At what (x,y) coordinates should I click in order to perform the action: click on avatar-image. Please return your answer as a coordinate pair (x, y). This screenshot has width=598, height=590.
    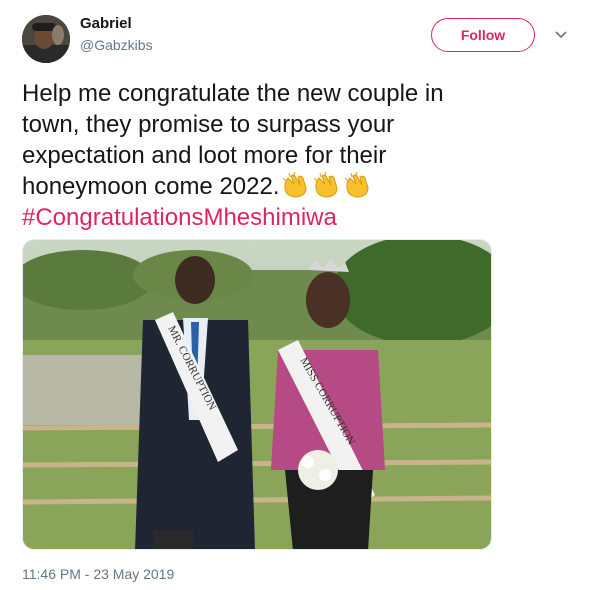
    Looking at the image, I should click on (46, 39).